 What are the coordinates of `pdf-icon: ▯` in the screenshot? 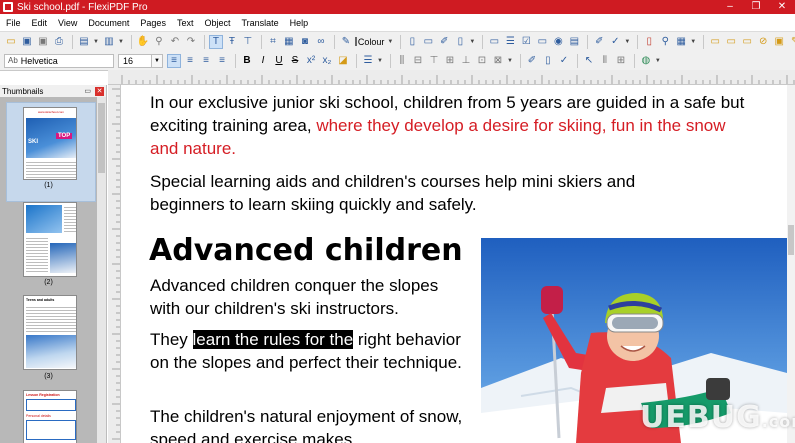 It's located at (649, 42).